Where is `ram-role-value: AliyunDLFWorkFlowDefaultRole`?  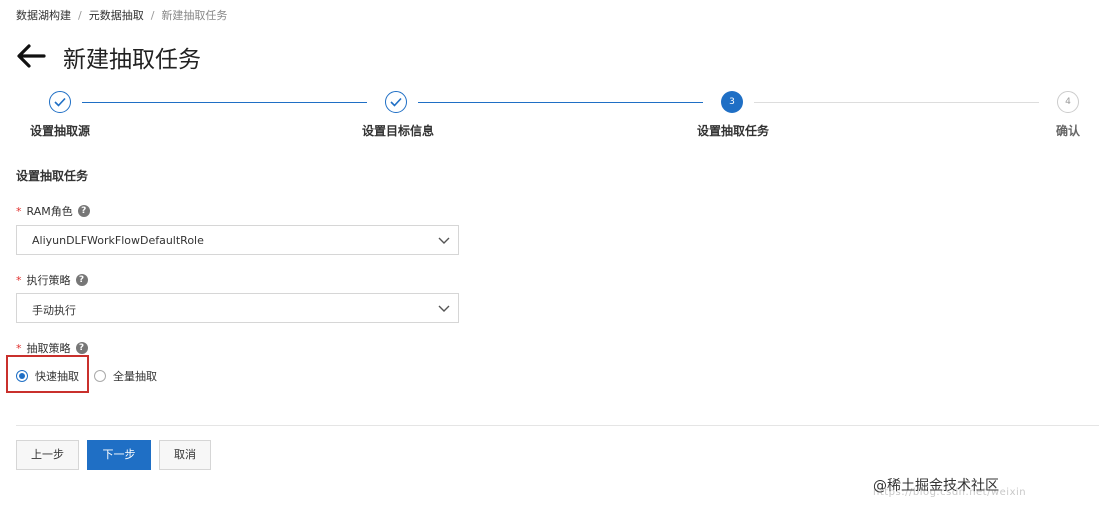 ram-role-value: AliyunDLFWorkFlowDefaultRole is located at coordinates (118, 240).